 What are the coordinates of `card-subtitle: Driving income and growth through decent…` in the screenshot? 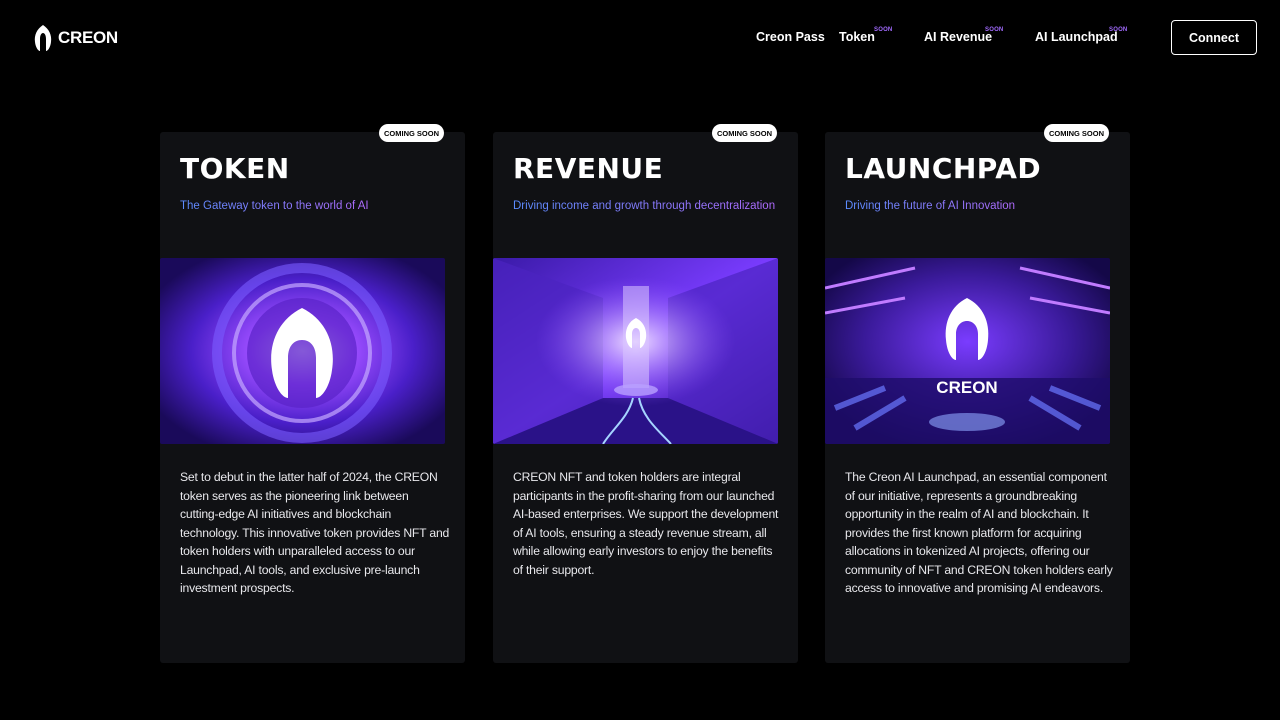 It's located at (644, 206).